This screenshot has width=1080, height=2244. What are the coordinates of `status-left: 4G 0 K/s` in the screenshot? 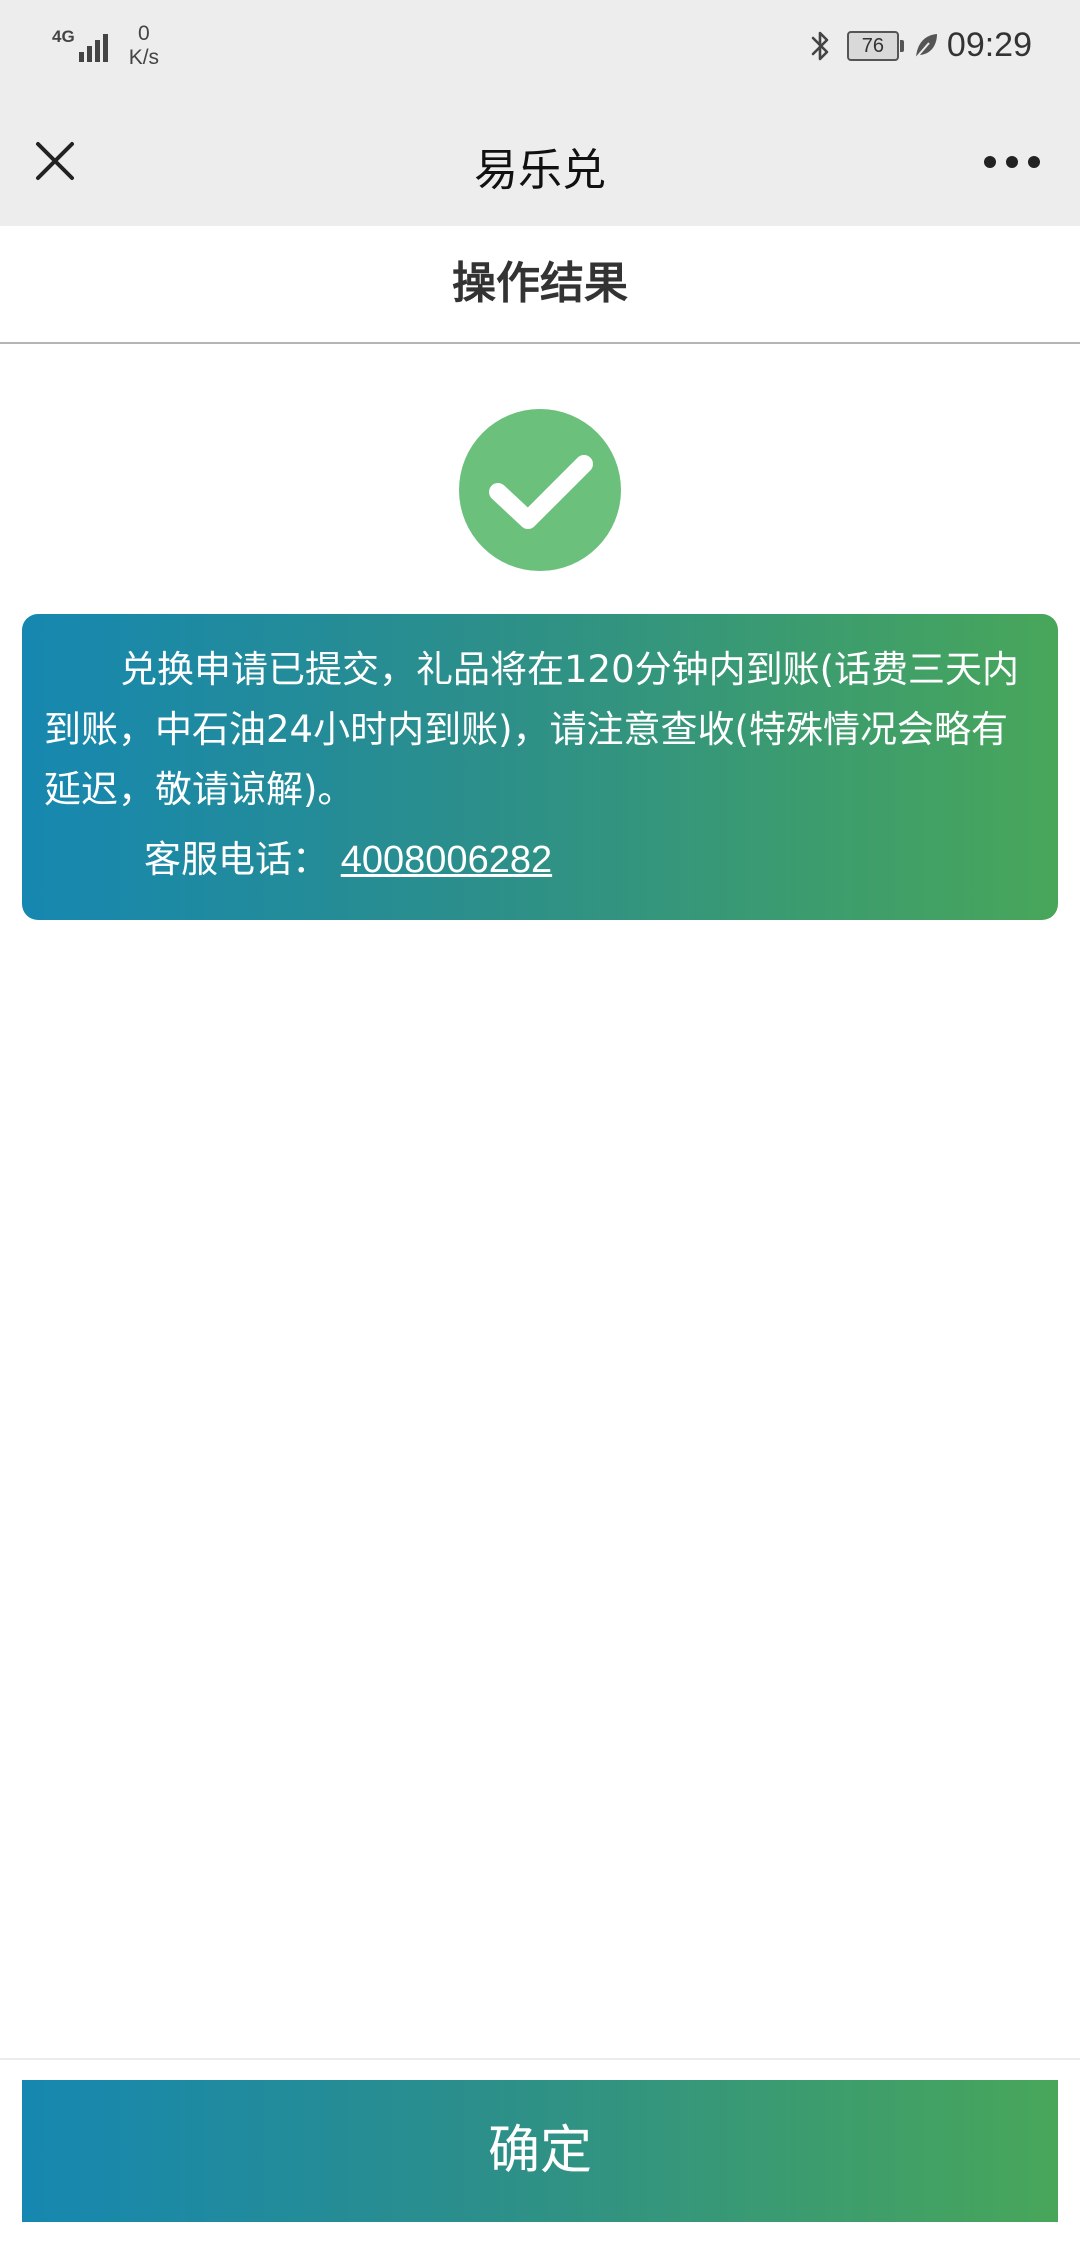 It's located at (105, 46).